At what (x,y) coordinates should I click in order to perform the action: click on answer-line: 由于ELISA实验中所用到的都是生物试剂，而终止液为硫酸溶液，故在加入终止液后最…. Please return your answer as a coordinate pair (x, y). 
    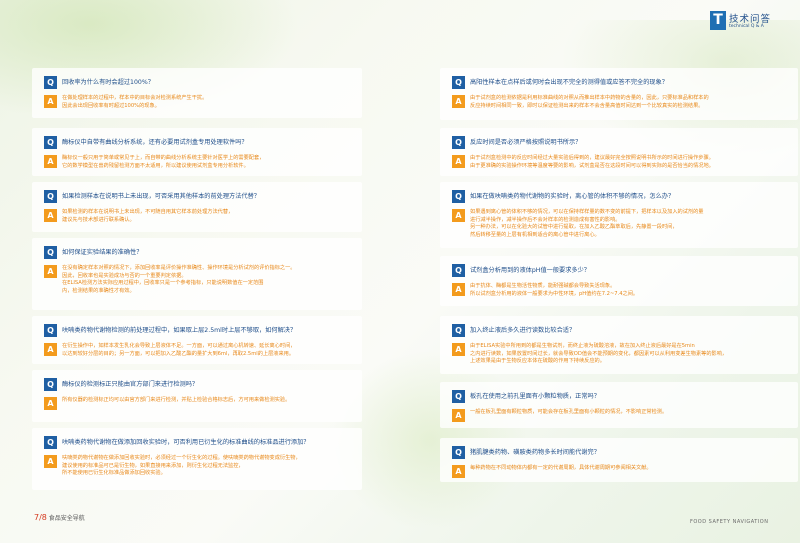
    Looking at the image, I should click on (582, 346).